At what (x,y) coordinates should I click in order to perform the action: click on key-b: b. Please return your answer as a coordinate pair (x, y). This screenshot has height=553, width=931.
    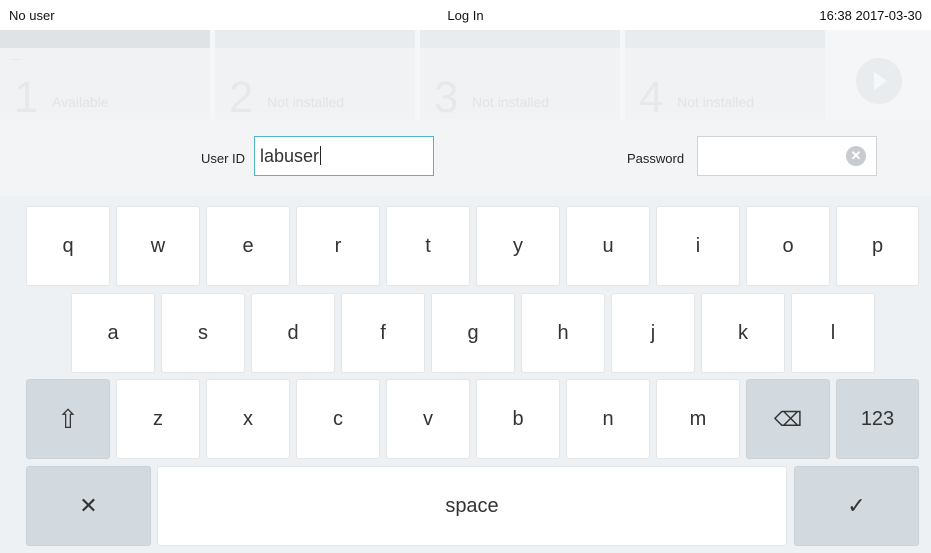
    Looking at the image, I should click on (518, 419).